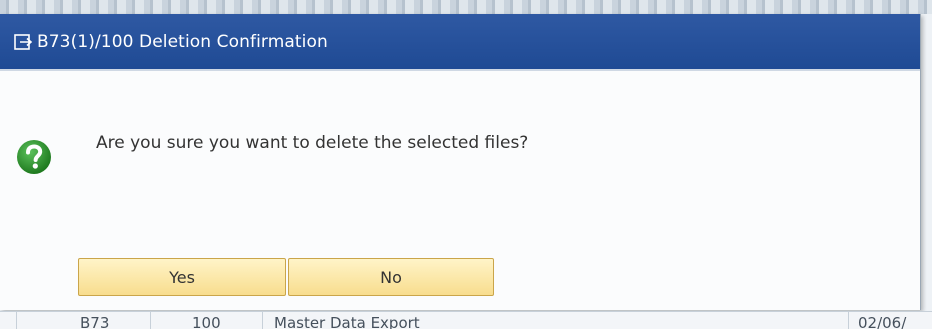  What do you see at coordinates (466, 7) in the screenshot?
I see `background-toolbar-strip` at bounding box center [466, 7].